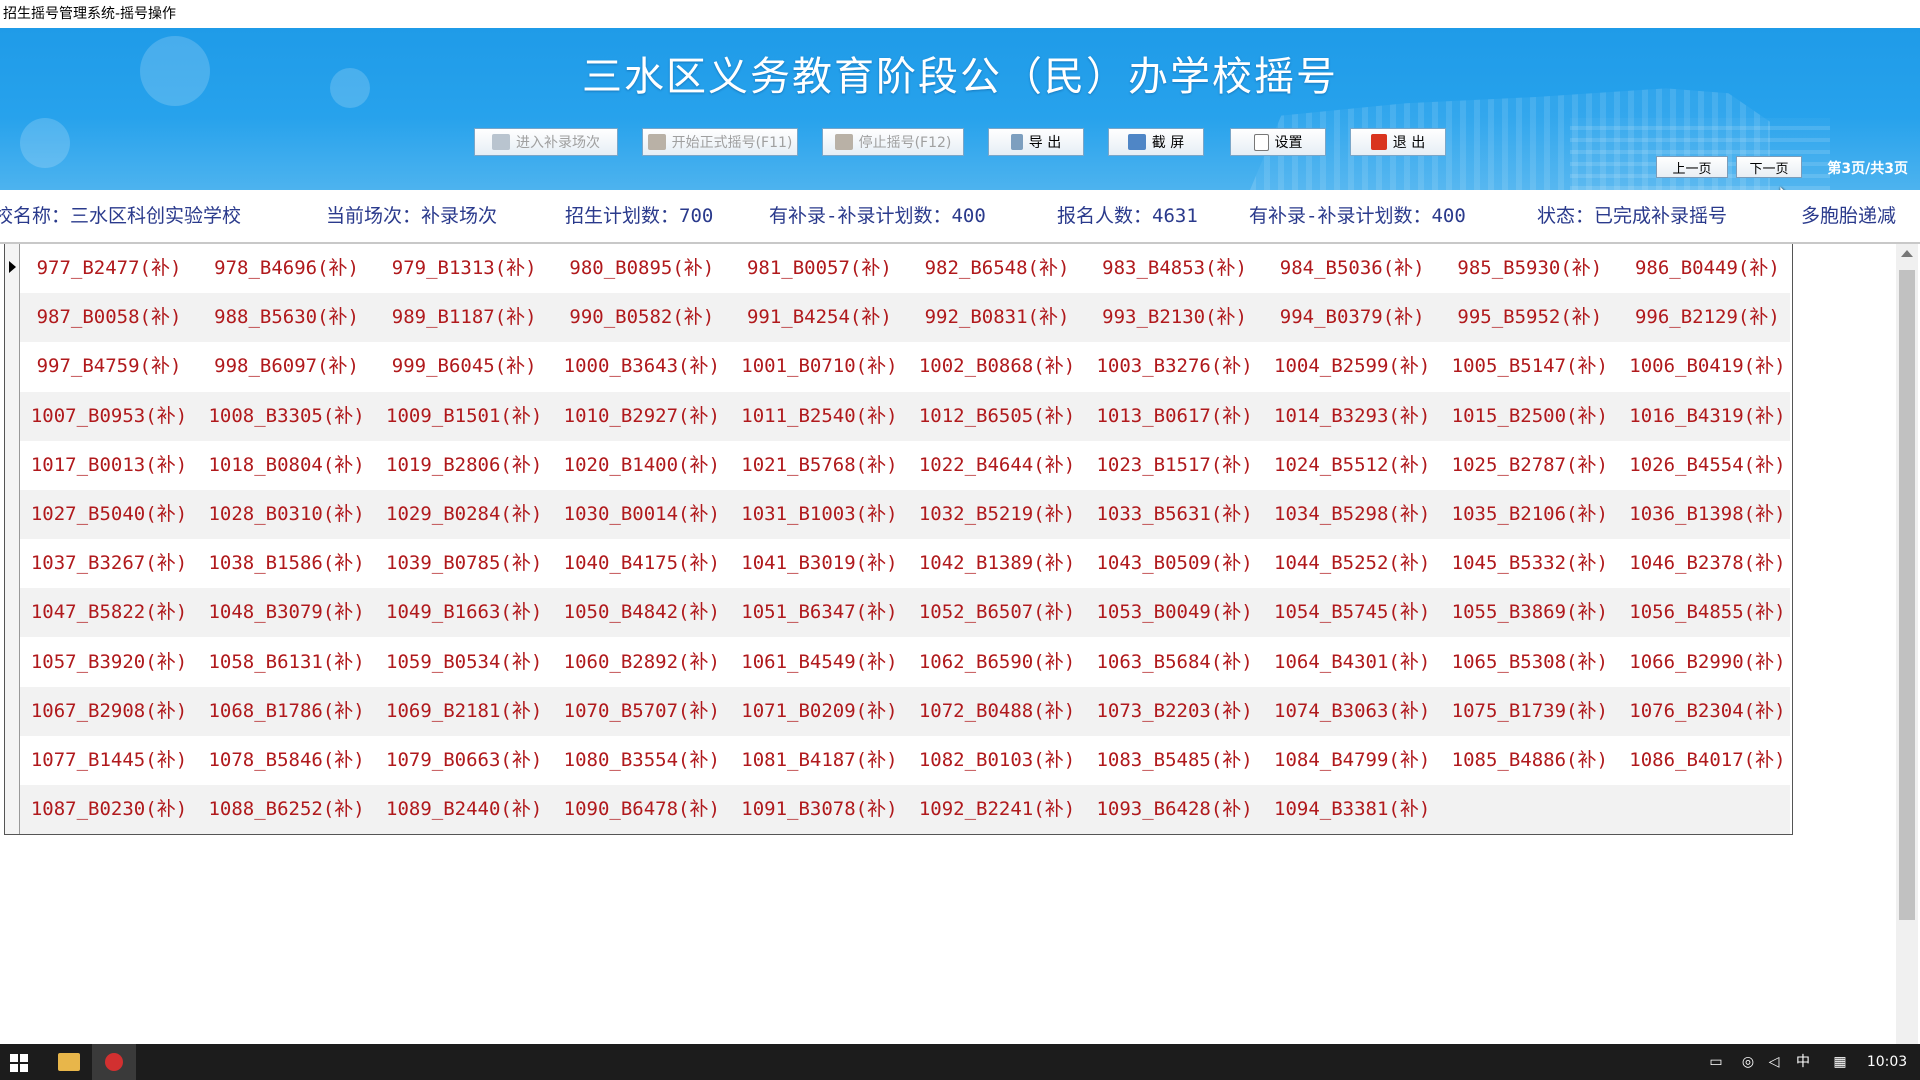 This screenshot has width=1920, height=1080. What do you see at coordinates (464, 416) in the screenshot?
I see `table-cell: 1009_B1501(补)` at bounding box center [464, 416].